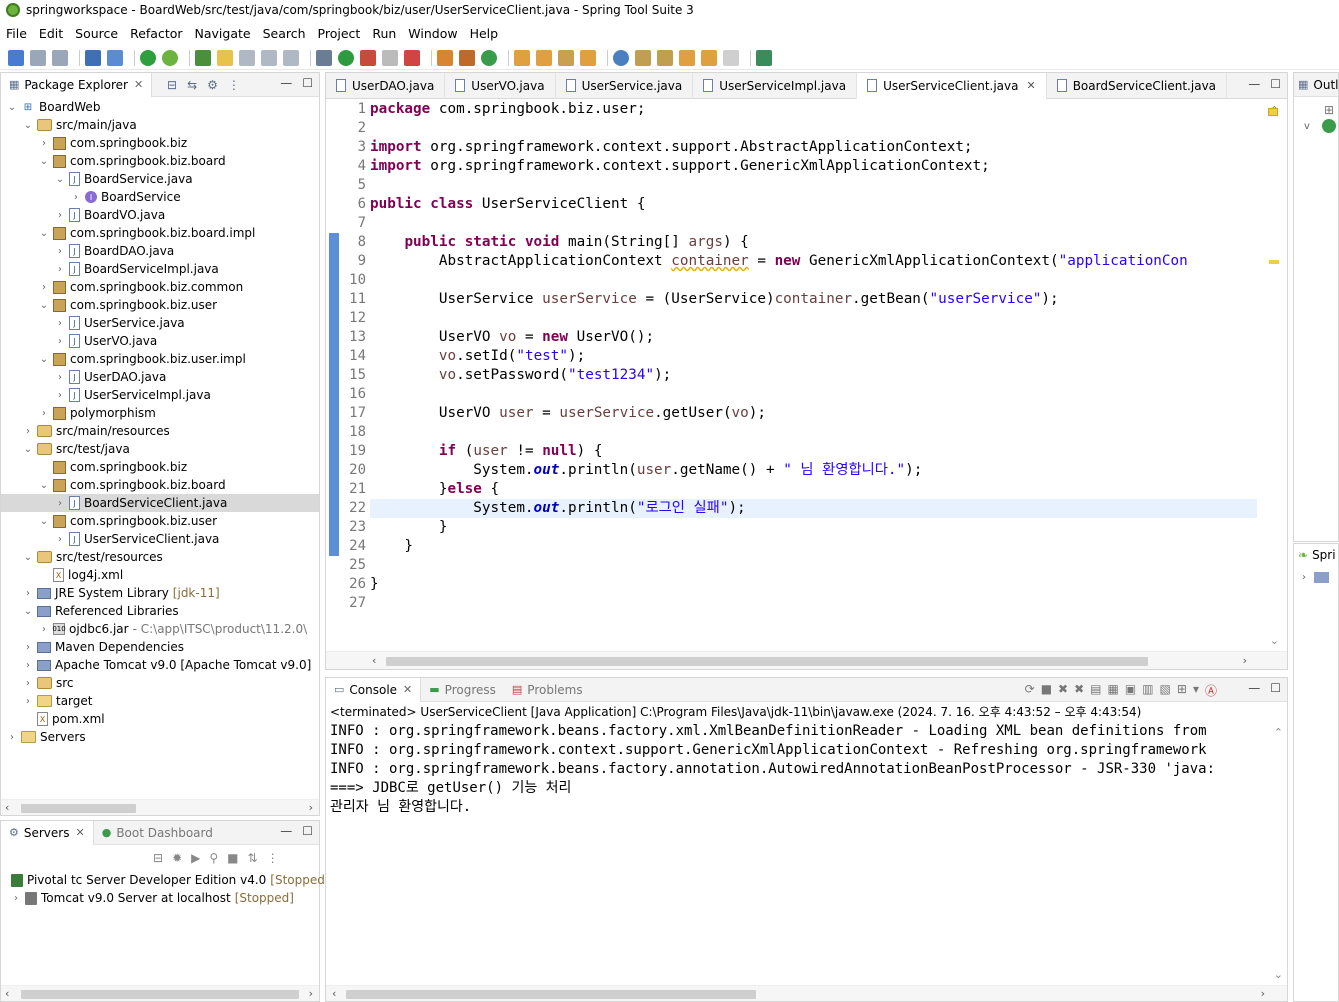  Describe the element at coordinates (522, 57) in the screenshot. I see `open-type-icon` at that location.